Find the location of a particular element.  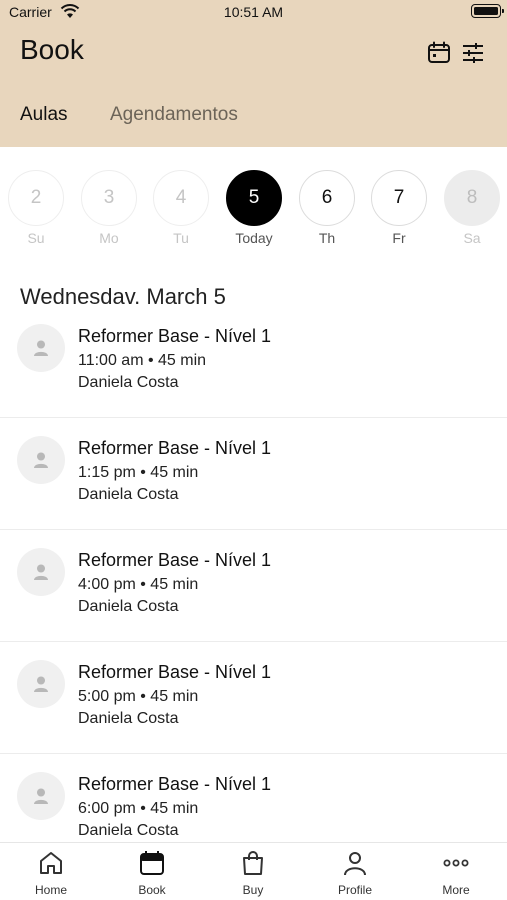

day-chip-4: 4 Tu is located at coordinates (181, 208).